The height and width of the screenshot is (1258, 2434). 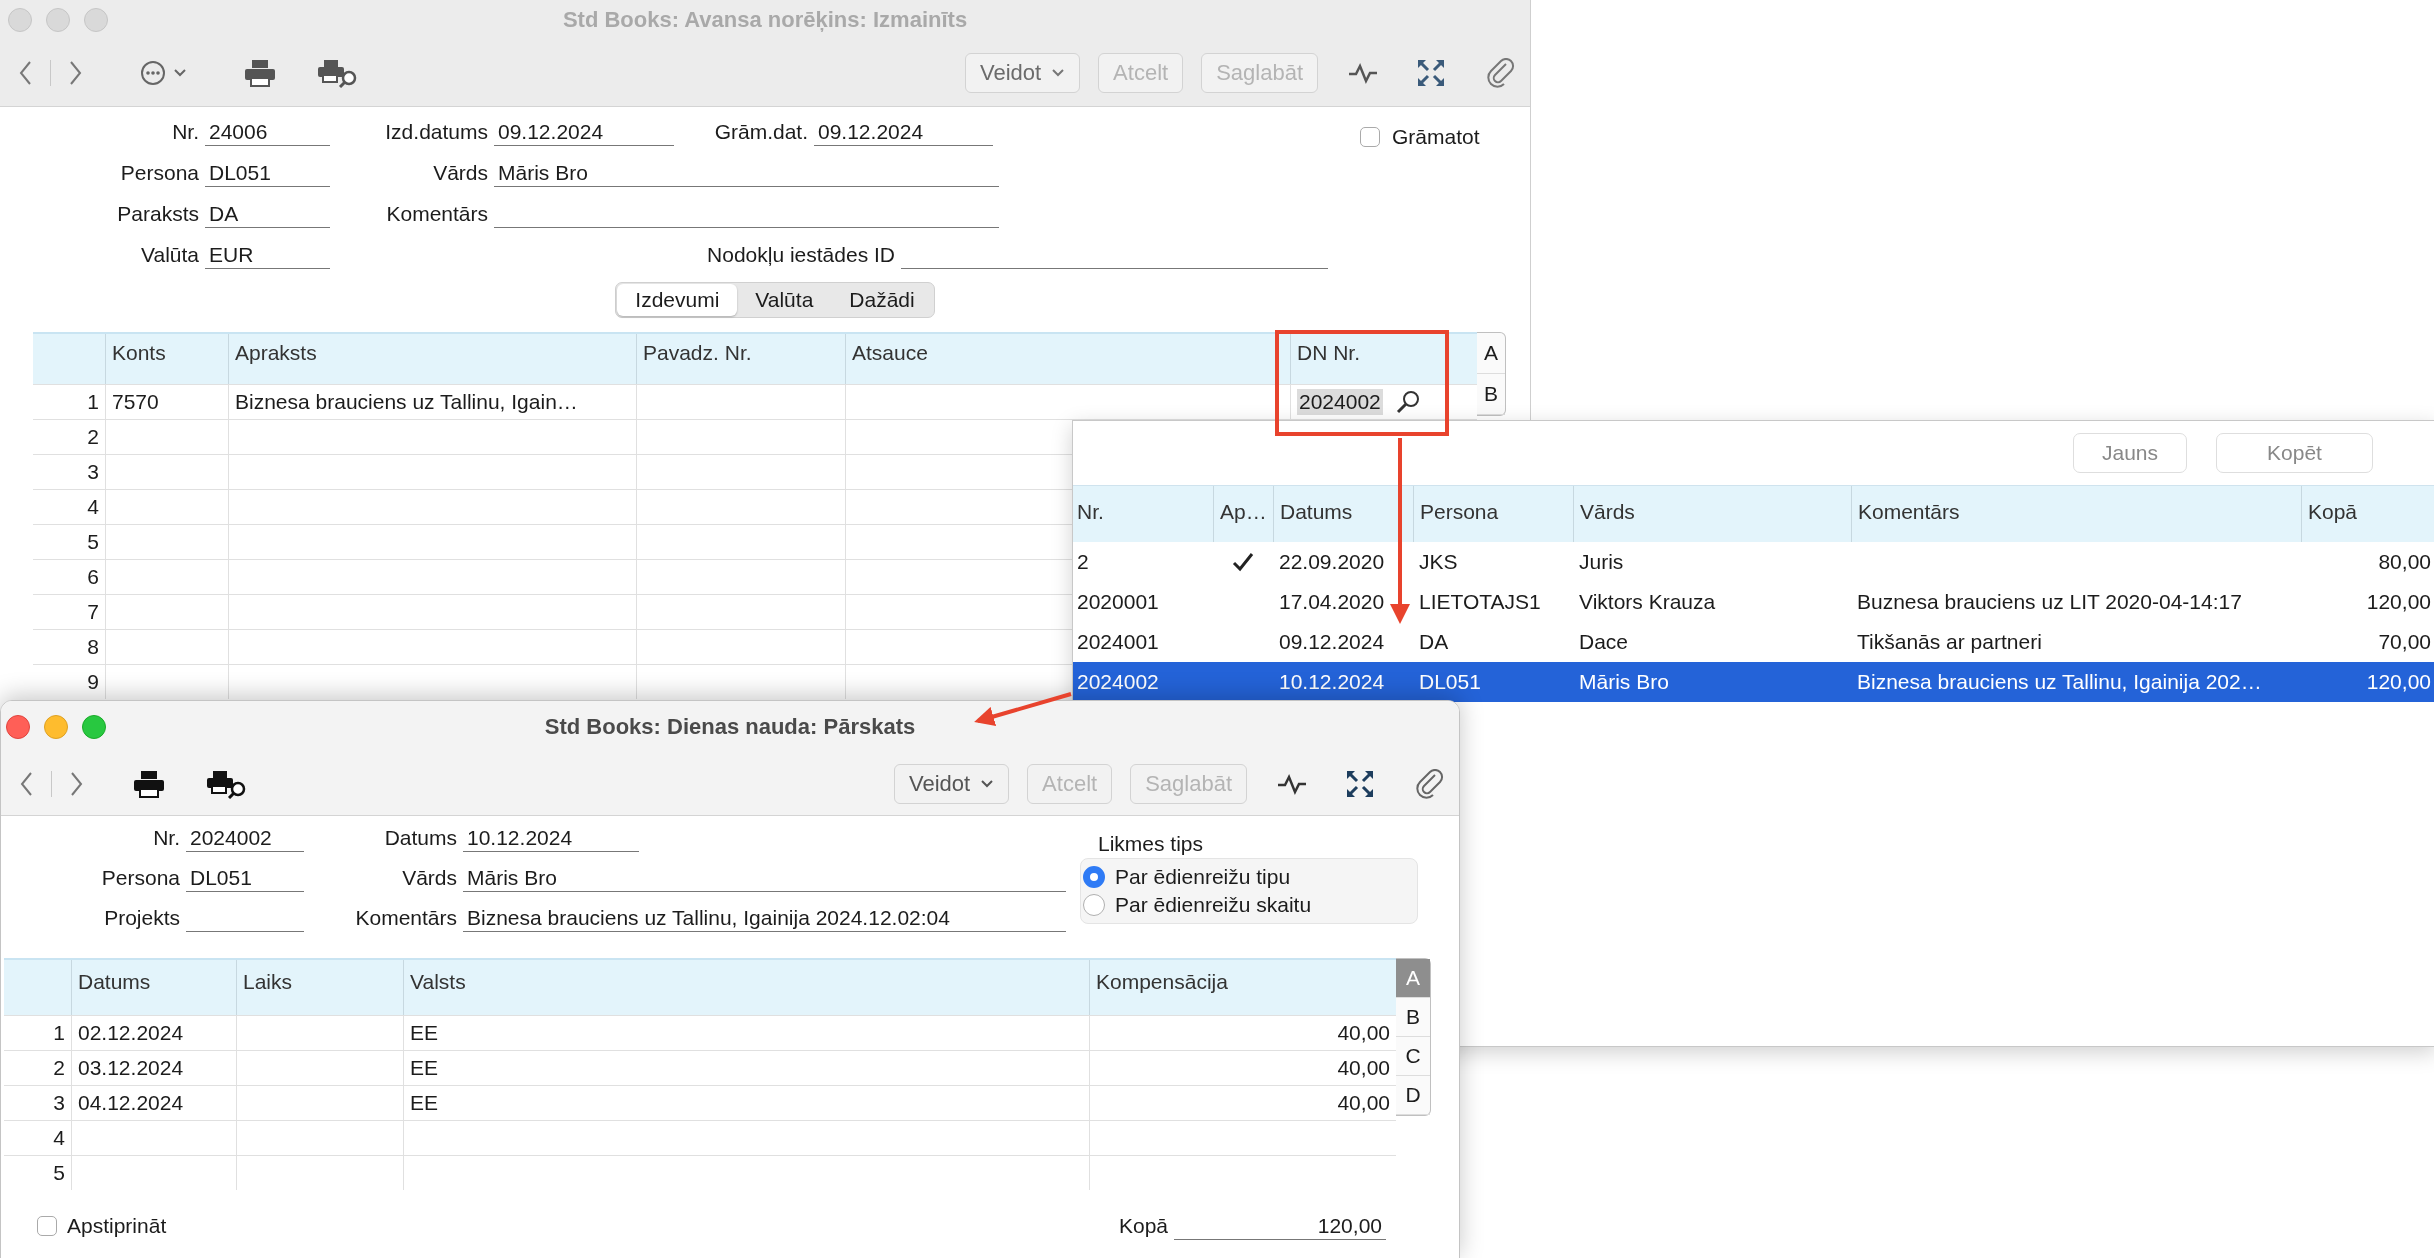 What do you see at coordinates (1491, 353) in the screenshot?
I see `side-tab: A` at bounding box center [1491, 353].